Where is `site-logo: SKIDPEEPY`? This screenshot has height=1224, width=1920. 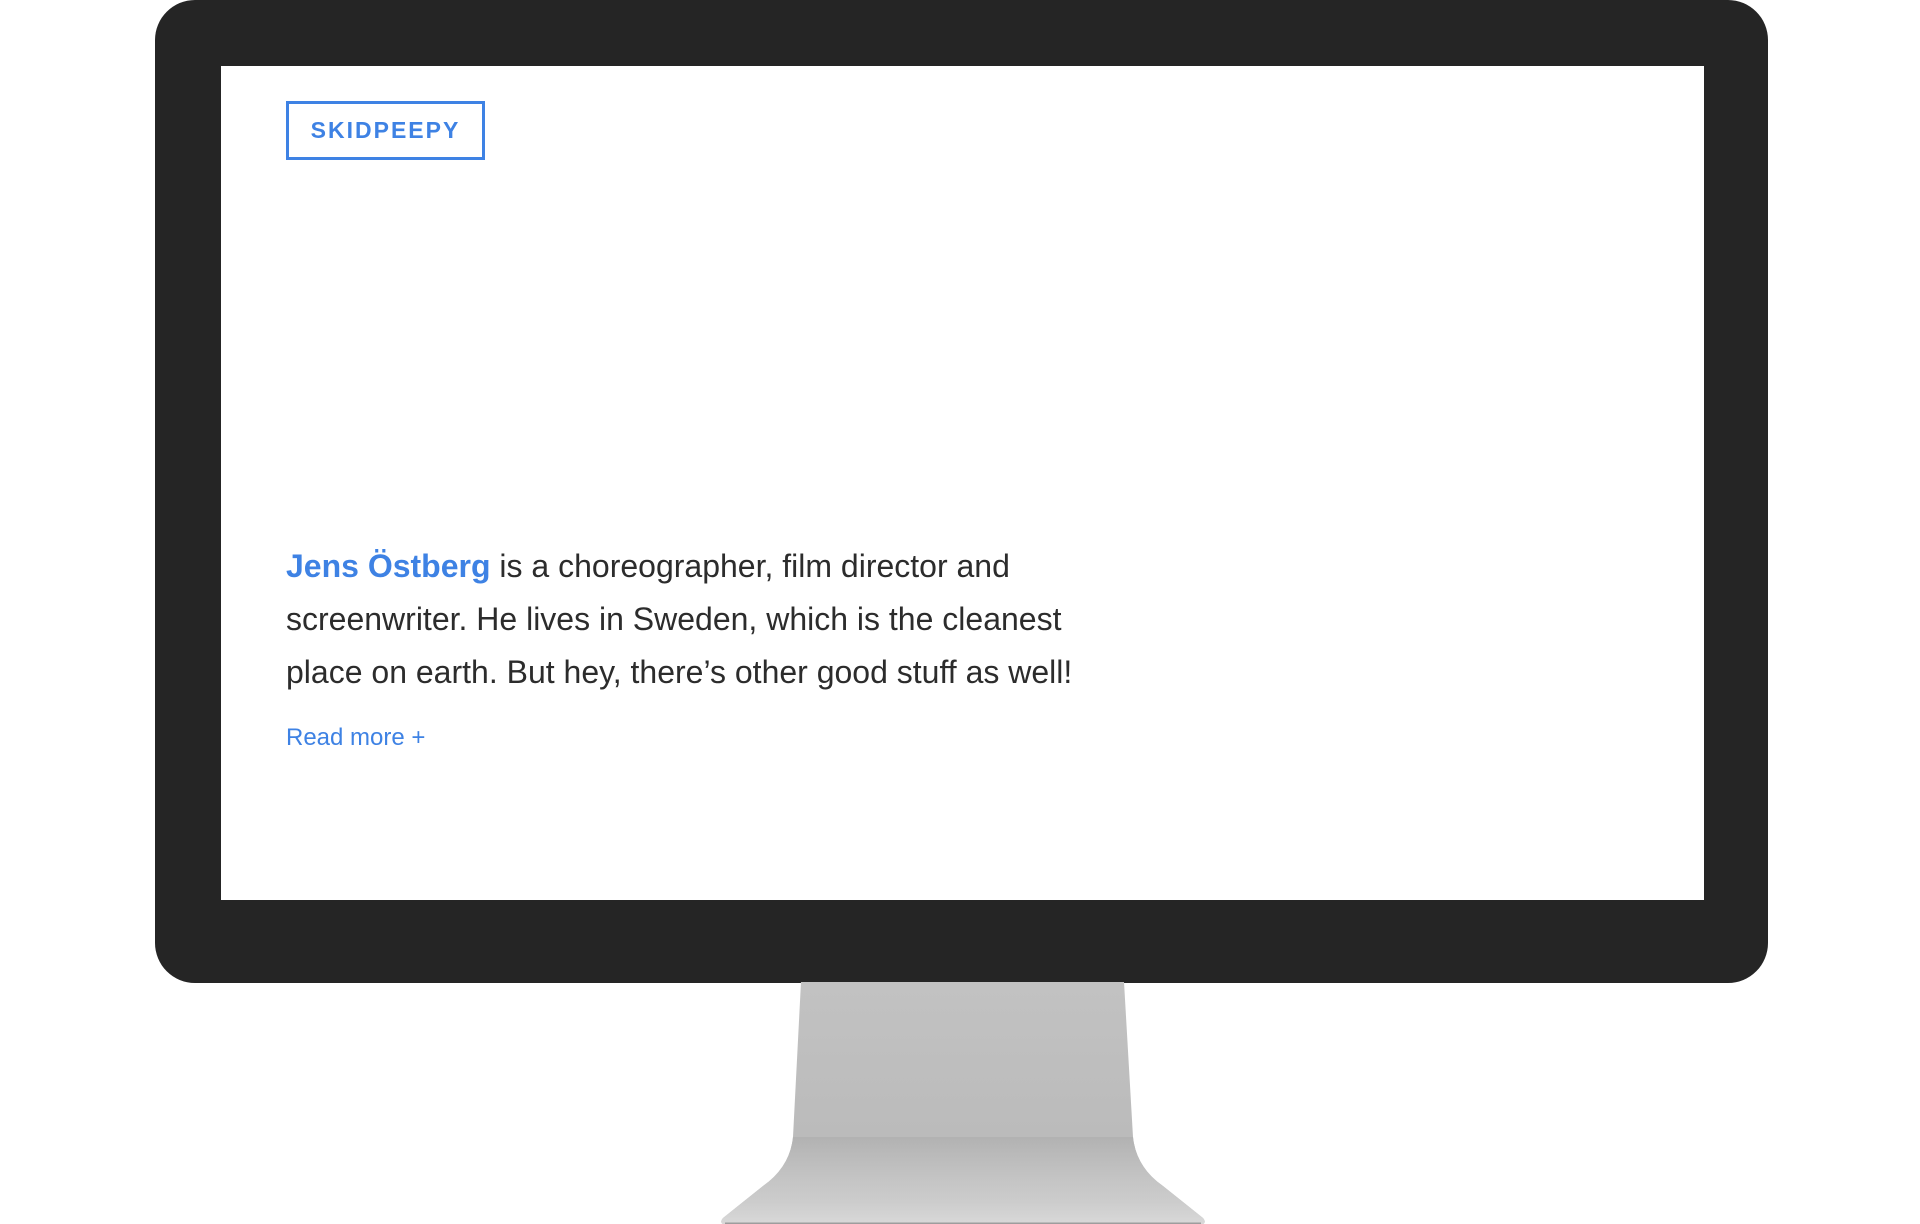
site-logo: SKIDPEEPY is located at coordinates (385, 130).